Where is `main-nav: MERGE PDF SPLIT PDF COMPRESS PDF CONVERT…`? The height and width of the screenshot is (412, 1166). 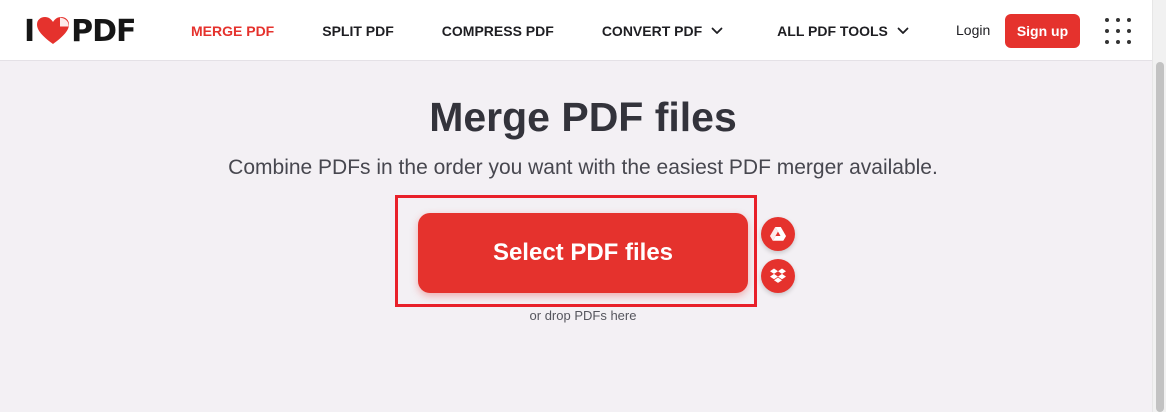 main-nav: MERGE PDF SPLIT PDF COMPRESS PDF CONVERT… is located at coordinates (550, 30).